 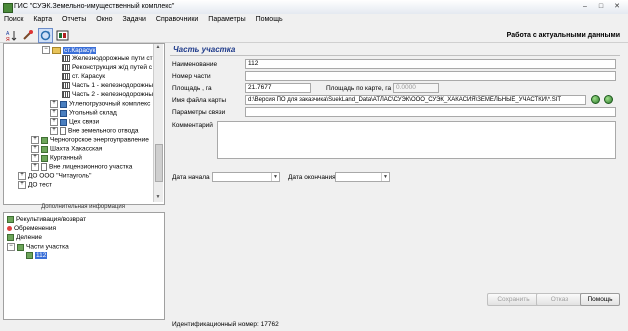 I want to click on tree-row: Деление, so click(x=24, y=238).